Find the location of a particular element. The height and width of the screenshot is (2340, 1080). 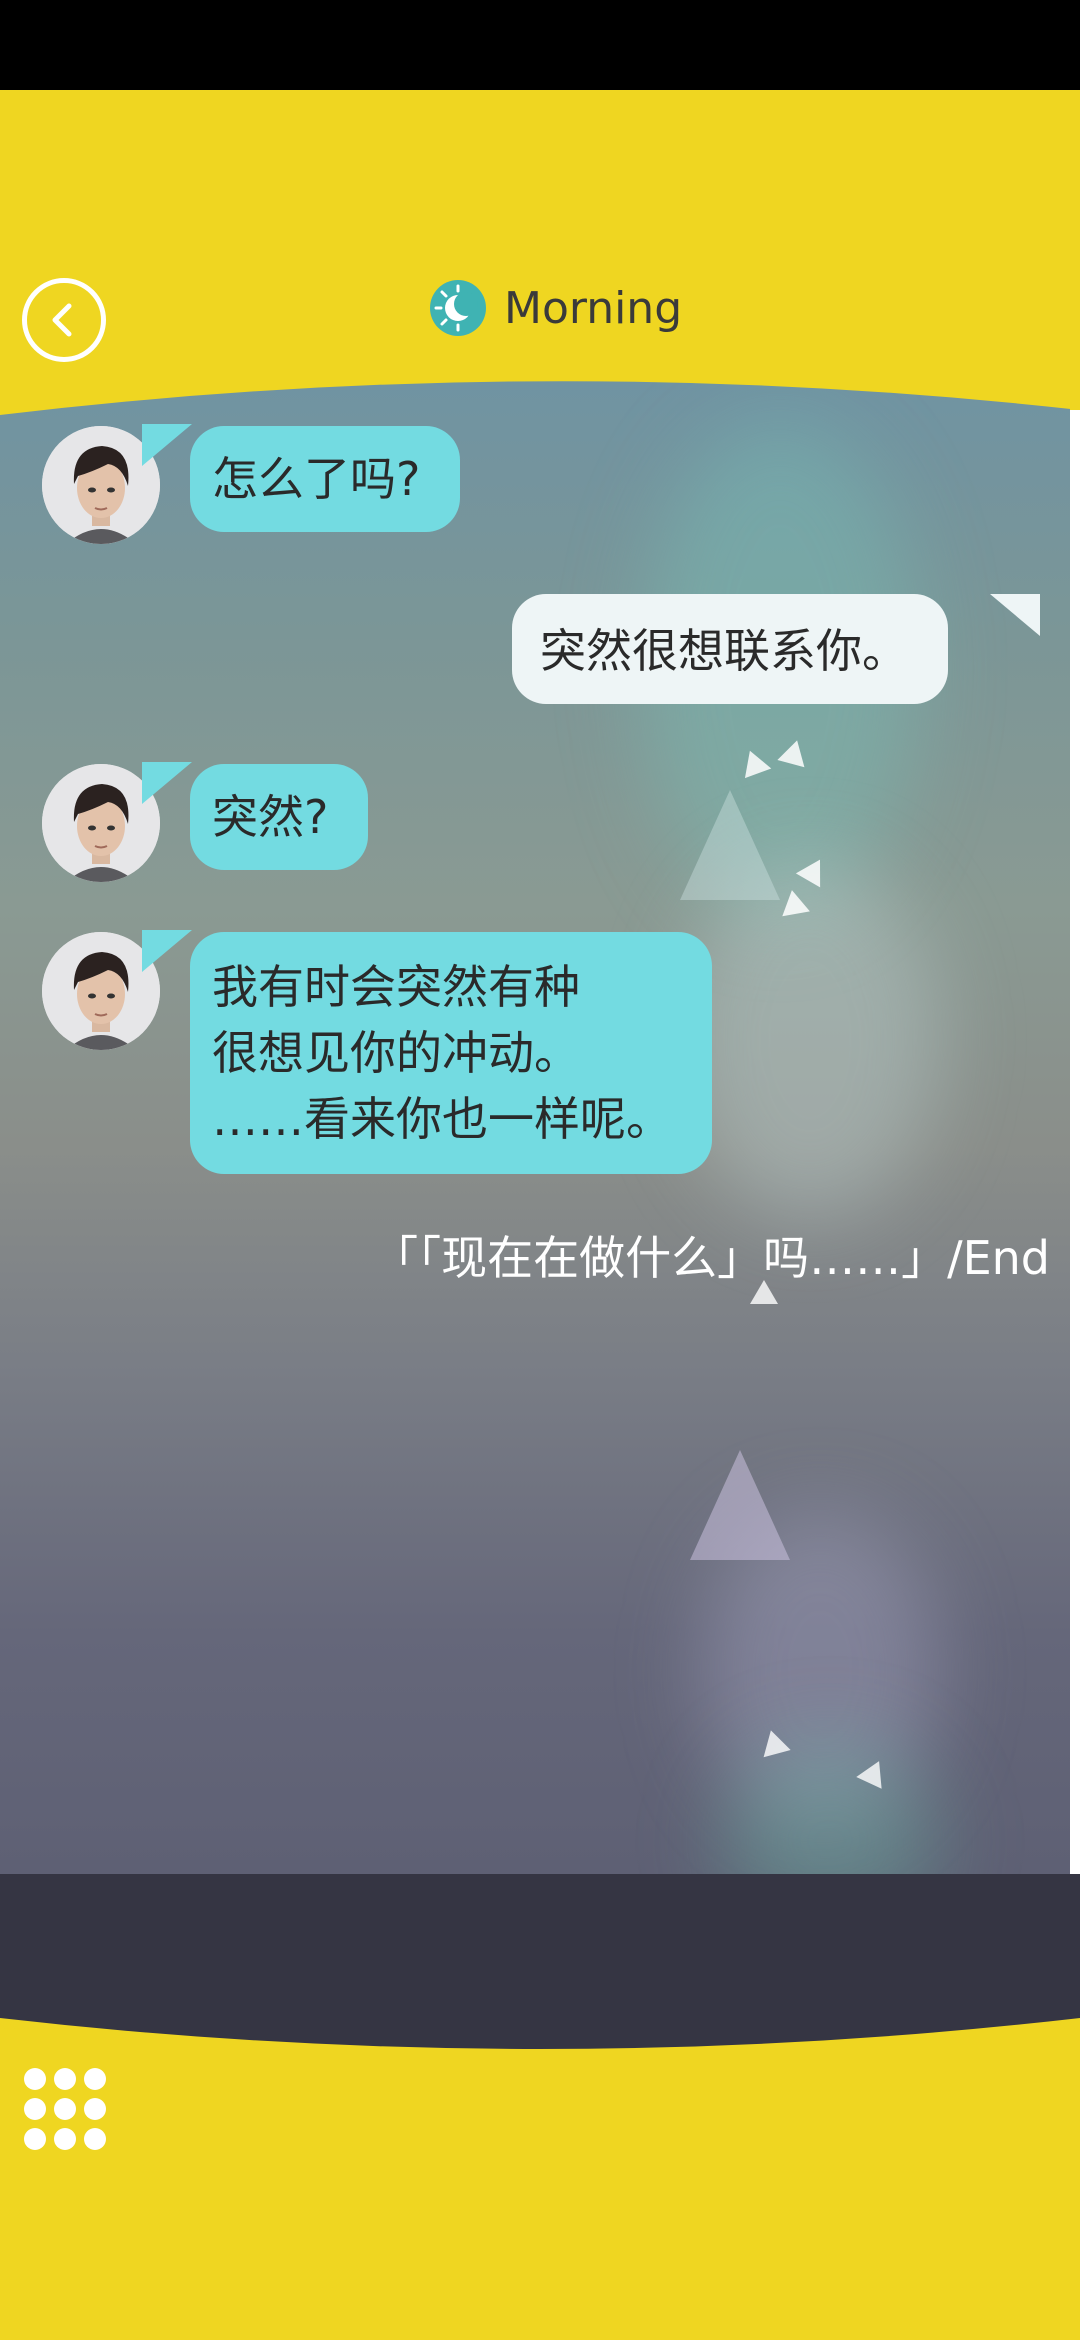

grid-menu-icon is located at coordinates (66, 2110).